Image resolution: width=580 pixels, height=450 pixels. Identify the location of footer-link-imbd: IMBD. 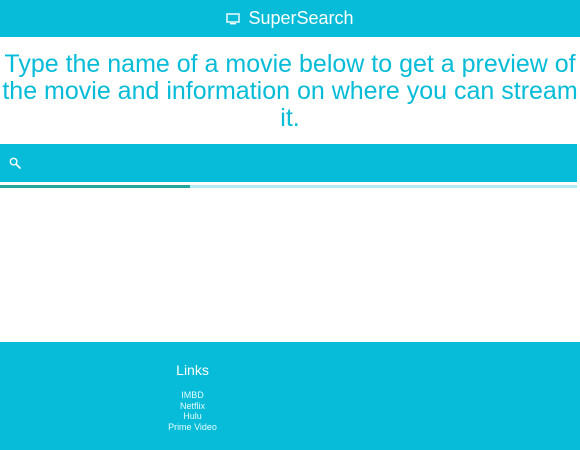
(192, 395).